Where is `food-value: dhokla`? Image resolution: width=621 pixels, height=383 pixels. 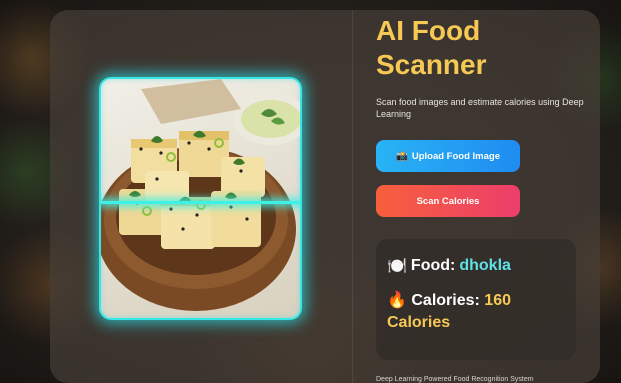 food-value: dhokla is located at coordinates (485, 265).